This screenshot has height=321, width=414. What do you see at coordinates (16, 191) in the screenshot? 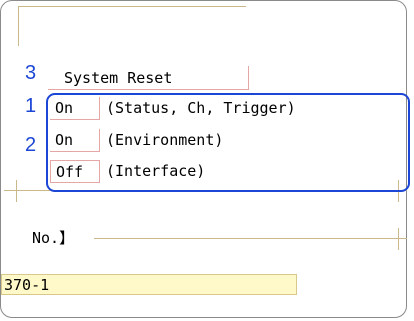
I see `middle-left-tick` at bounding box center [16, 191].